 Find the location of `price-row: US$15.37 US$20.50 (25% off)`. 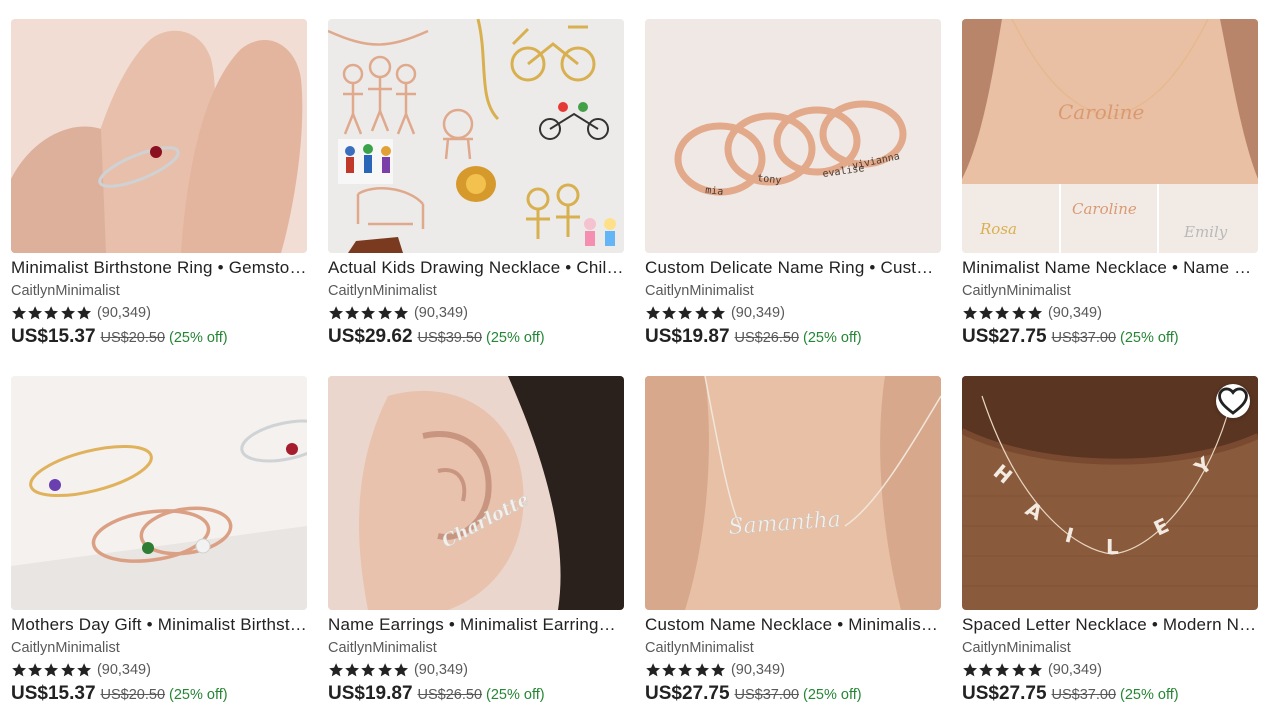

price-row: US$15.37 US$20.50 (25% off) is located at coordinates (159, 337).